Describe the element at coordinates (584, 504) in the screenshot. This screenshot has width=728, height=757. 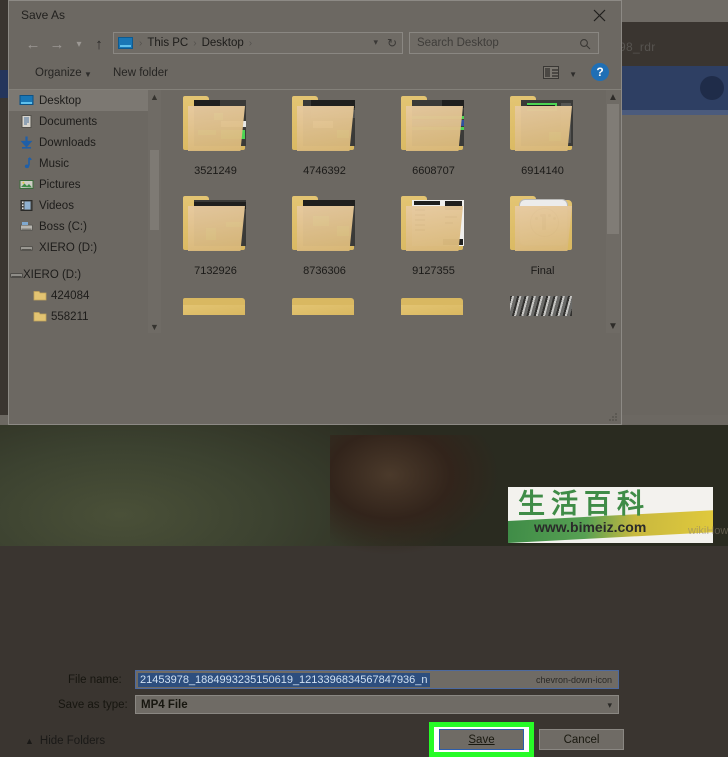
I see `watermark-chinese-text: 生活百科` at that location.